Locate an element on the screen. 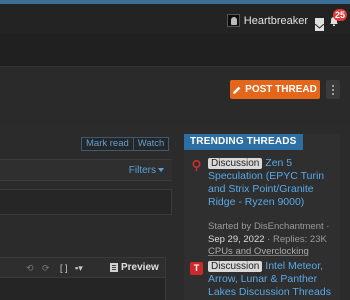 The width and height of the screenshot is (350, 300). preview-label: Preview is located at coordinates (140, 267).